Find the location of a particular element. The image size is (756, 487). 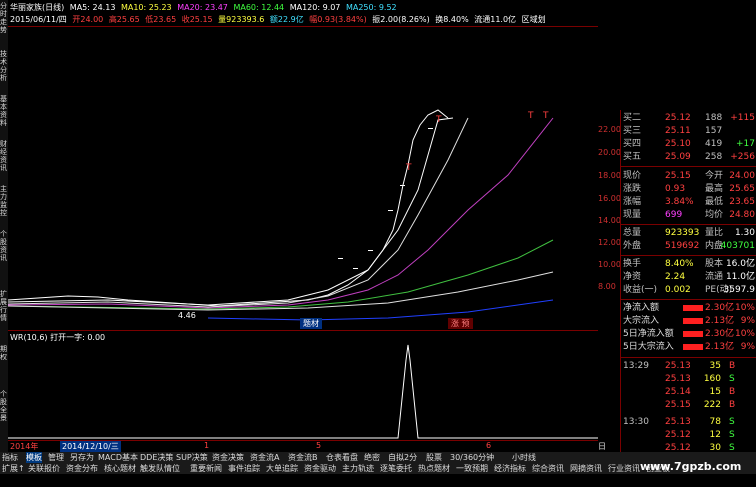

flow-row: 5日大宗流入 2.13亿 9% is located at coordinates (689, 347).